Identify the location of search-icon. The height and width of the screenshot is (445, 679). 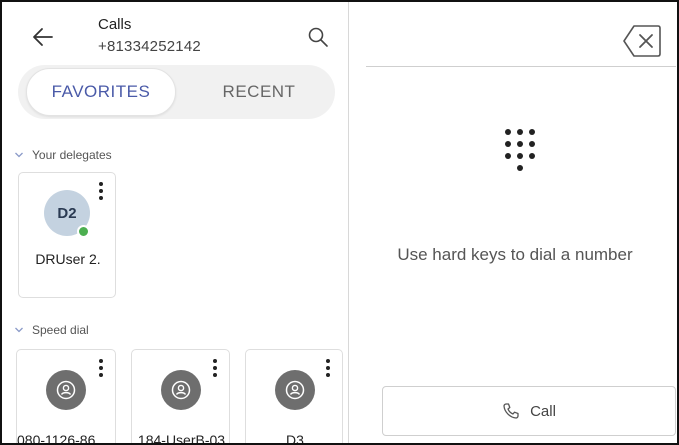
(318, 37).